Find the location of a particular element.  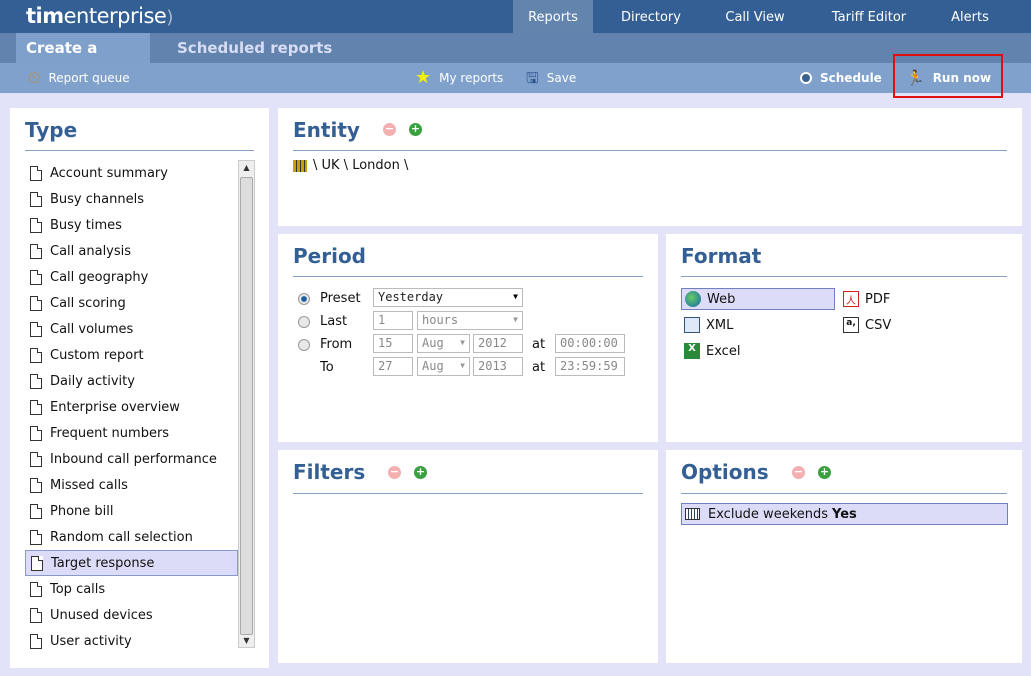

format-web: Web is located at coordinates (758, 299).